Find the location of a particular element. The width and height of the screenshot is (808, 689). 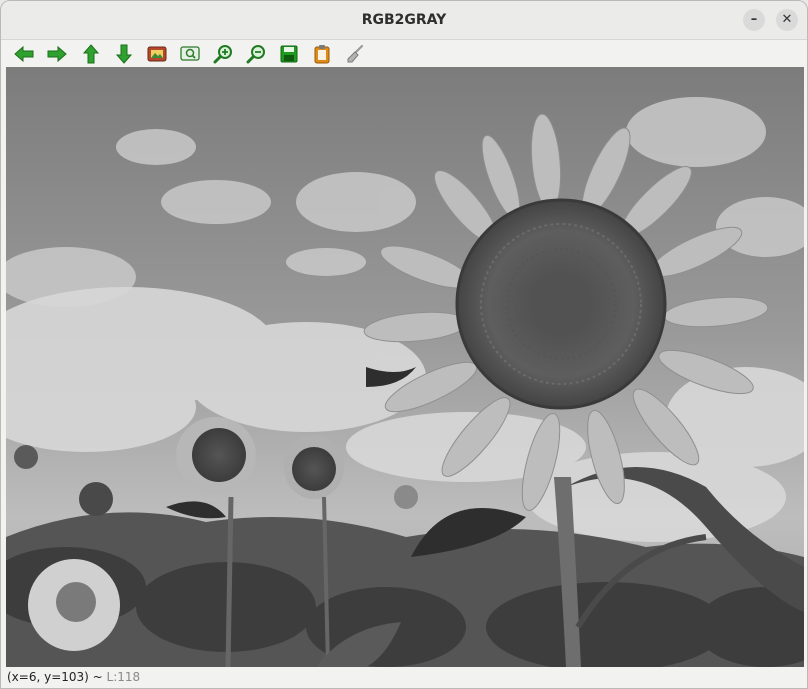

save-button is located at coordinates (289, 54).